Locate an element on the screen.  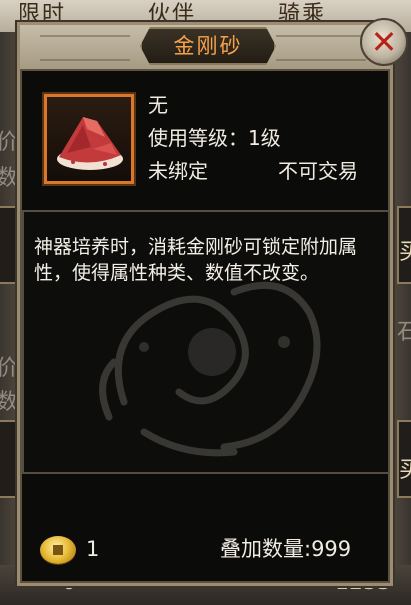
stack-quantity: 叠加数量:999 is located at coordinates (286, 549).